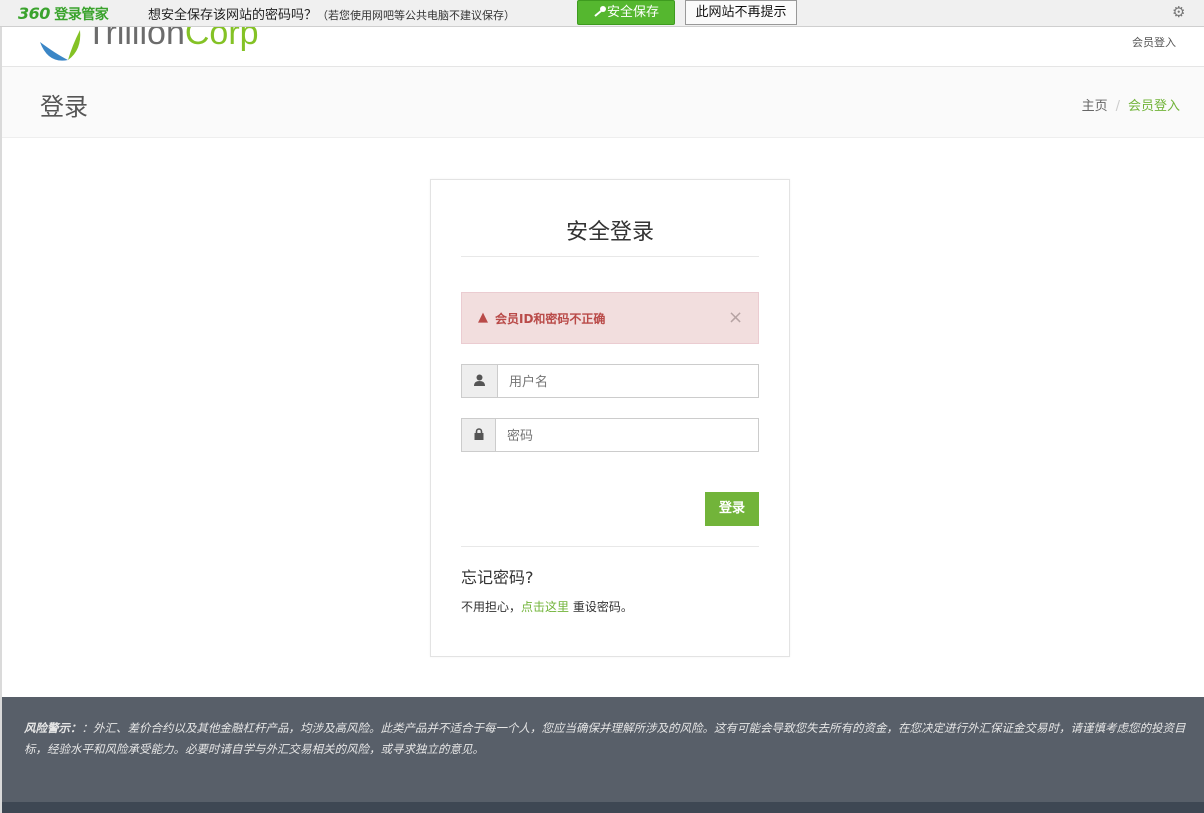  I want to click on leaf-logo-icon, so click(60, 45).